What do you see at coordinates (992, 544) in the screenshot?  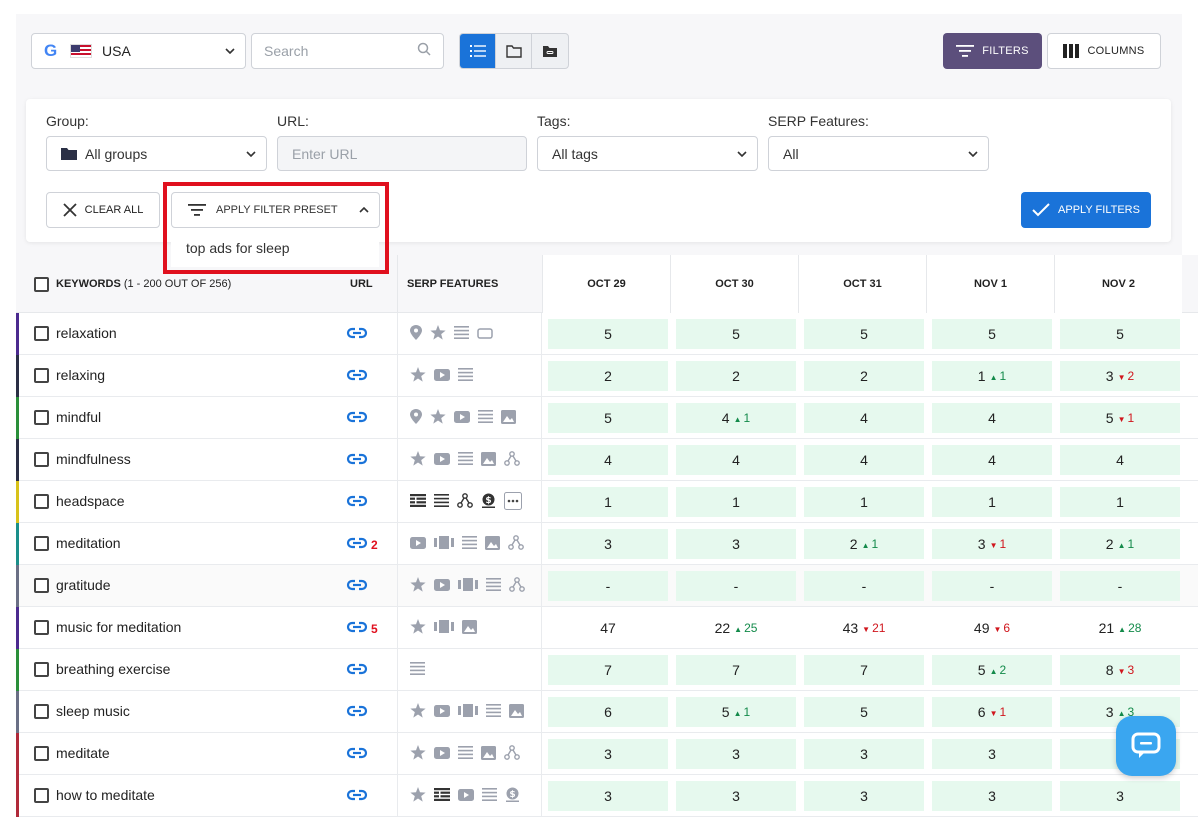 I see `rank-cell: 3 ▼ 1` at bounding box center [992, 544].